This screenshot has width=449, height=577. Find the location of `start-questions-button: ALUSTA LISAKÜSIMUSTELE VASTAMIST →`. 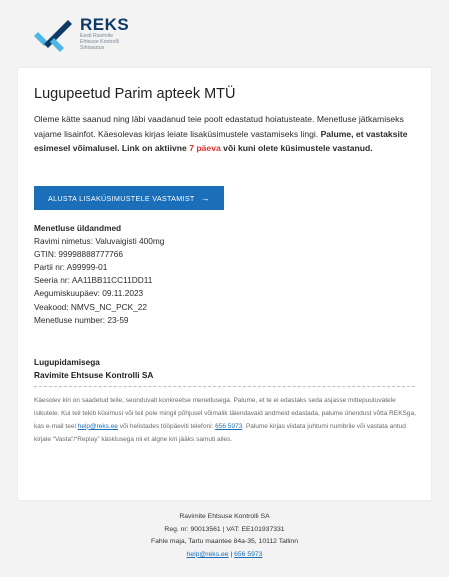

start-questions-button: ALUSTA LISAKÜSIMUSTELE VASTAMIST → is located at coordinates (129, 198).